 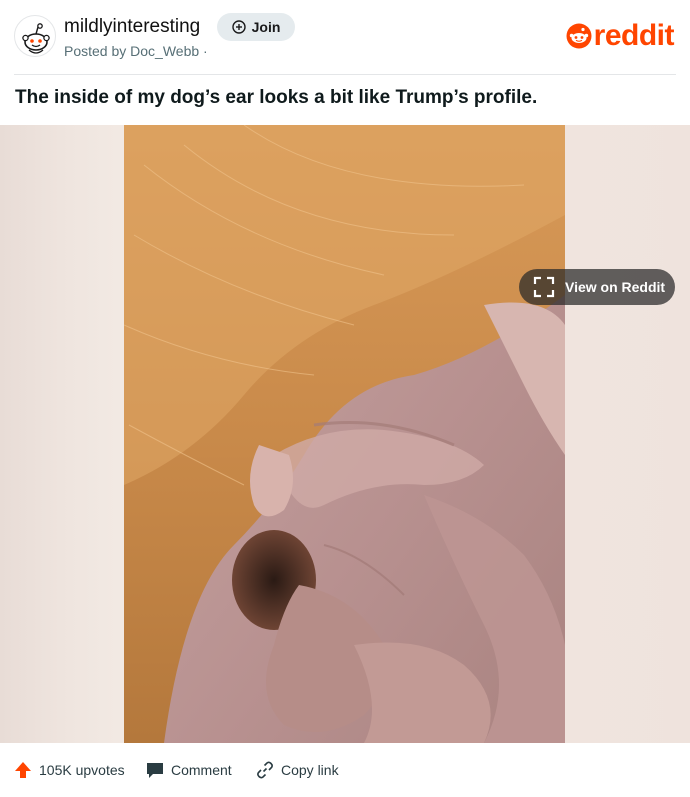 I want to click on plus-circle-icon, so click(x=238, y=27).